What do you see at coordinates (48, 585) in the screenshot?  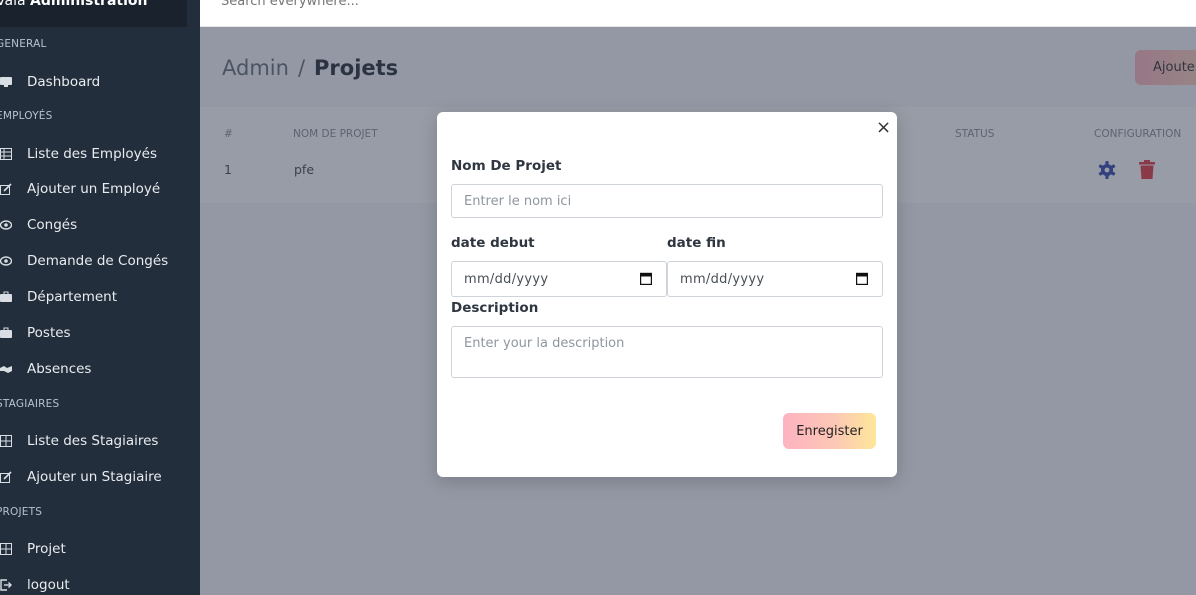 I see `sidebar-item-label: logout` at bounding box center [48, 585].